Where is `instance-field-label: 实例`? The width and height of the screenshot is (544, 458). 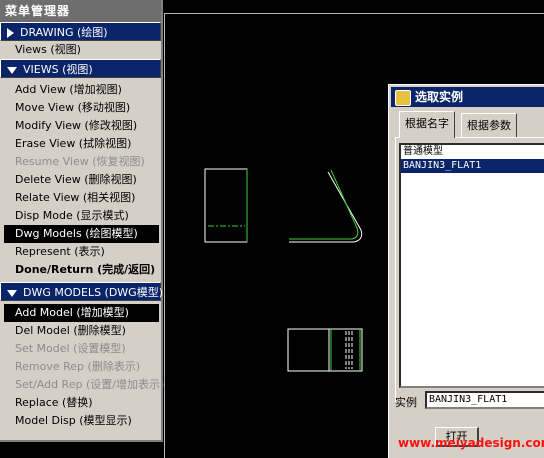 instance-field-label: 实例 is located at coordinates (406, 402).